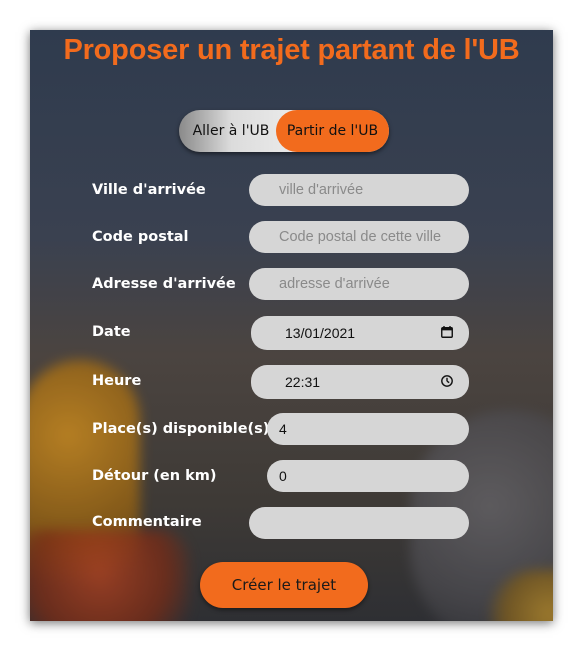 The height and width of the screenshot is (651, 583). What do you see at coordinates (359, 523) in the screenshot?
I see `commentaire-input` at bounding box center [359, 523].